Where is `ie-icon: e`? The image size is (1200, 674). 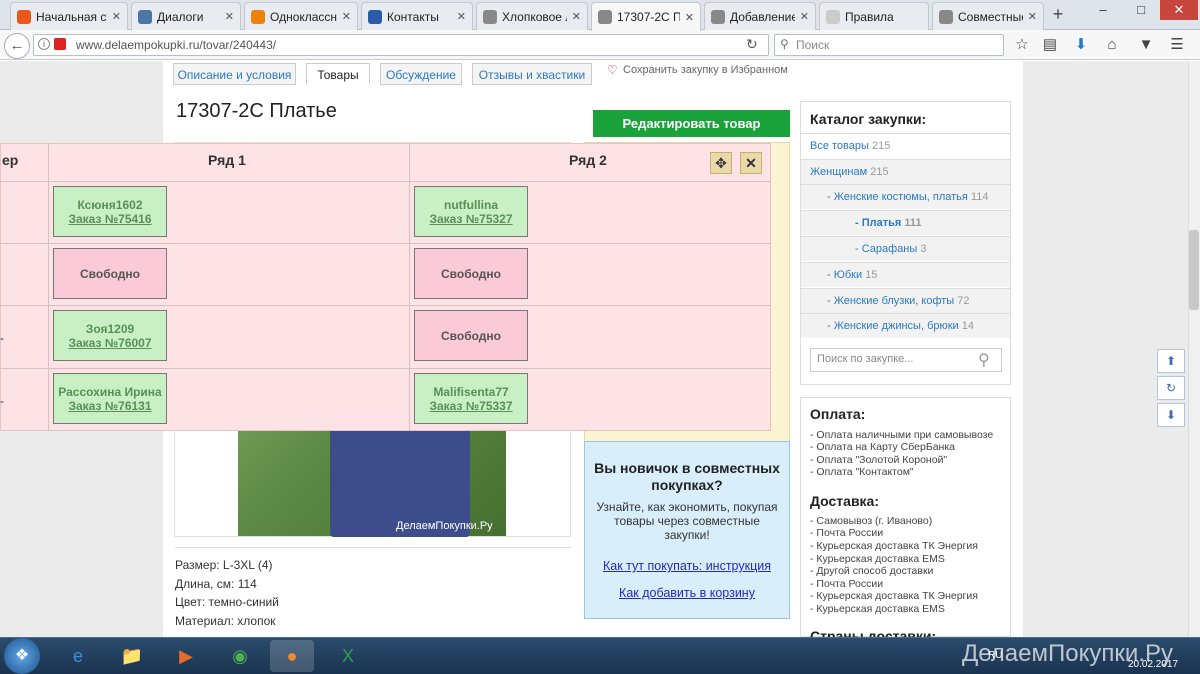 ie-icon: e is located at coordinates (78, 656).